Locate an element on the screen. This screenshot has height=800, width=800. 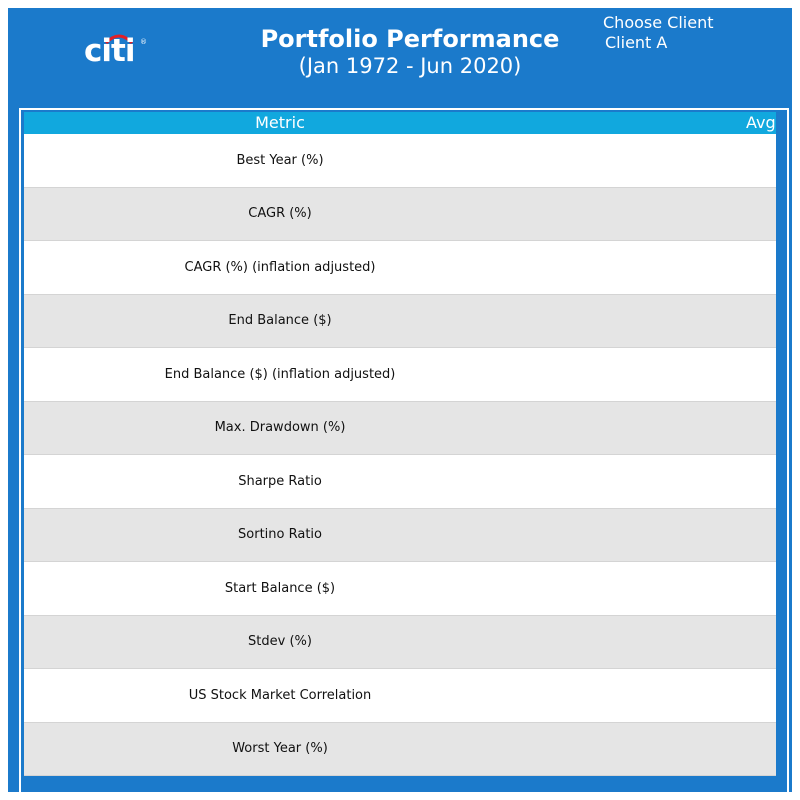
choose-client-label: Choose Client is located at coordinates (658, 23).